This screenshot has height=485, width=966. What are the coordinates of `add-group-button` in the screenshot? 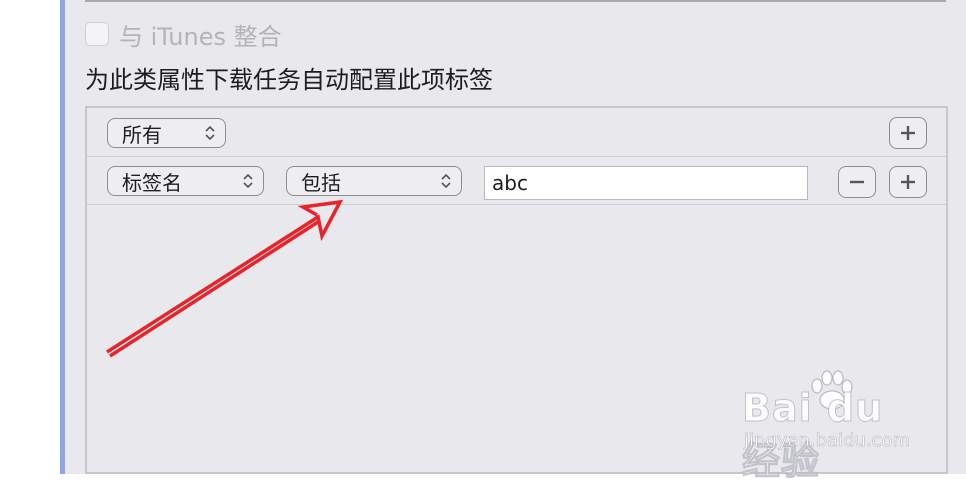 It's located at (908, 133).